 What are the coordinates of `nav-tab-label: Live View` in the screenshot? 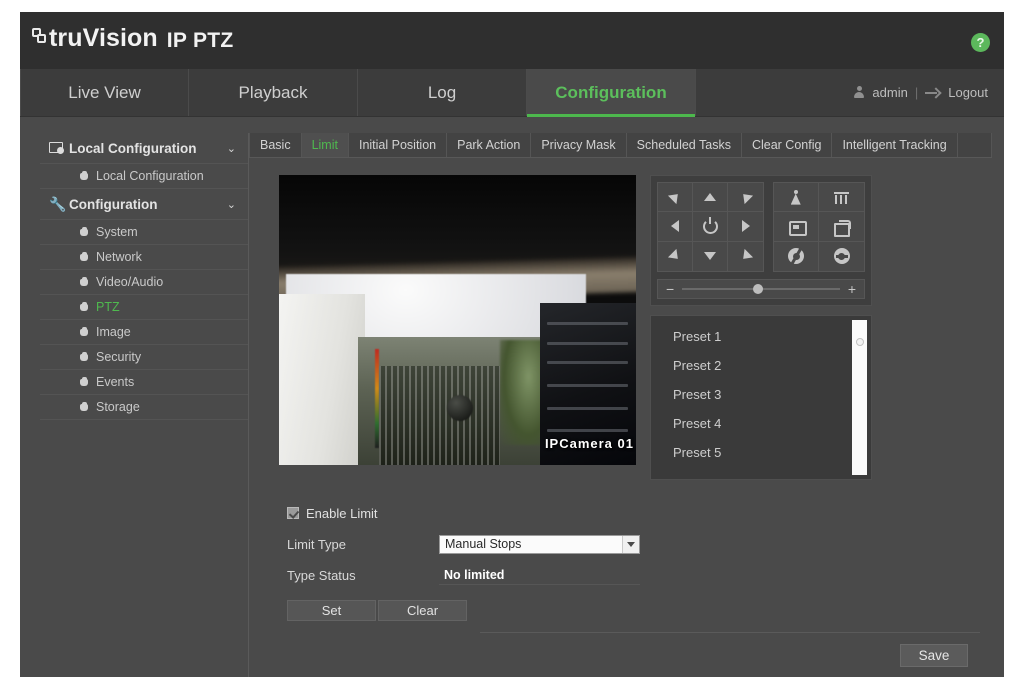 It's located at (104, 92).